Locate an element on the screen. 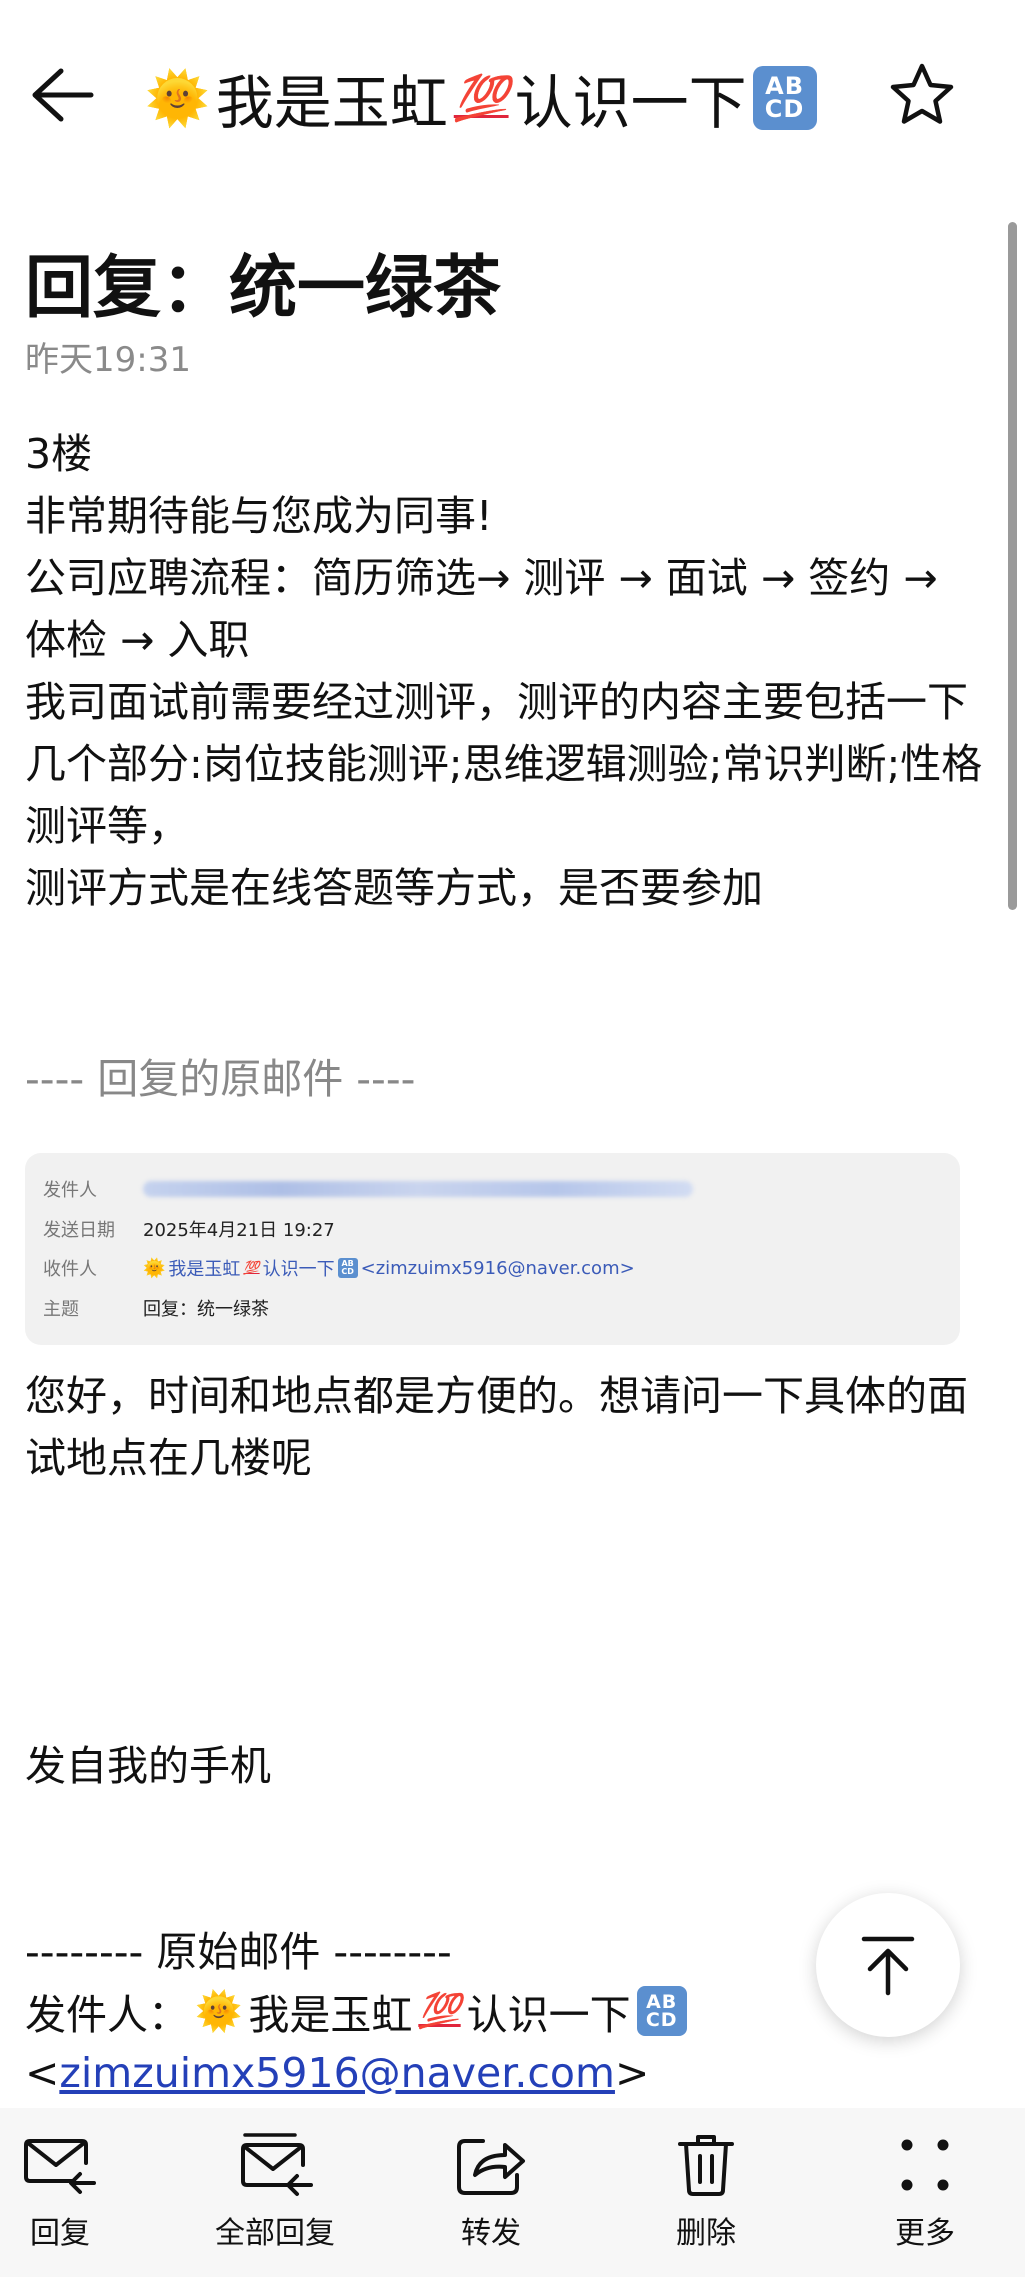 The image size is (1025, 2277). quoted-line: 您好，时间和地点都是方便的。想请问一下具体的面试地点在几楼呢 is located at coordinates (496, 1427).